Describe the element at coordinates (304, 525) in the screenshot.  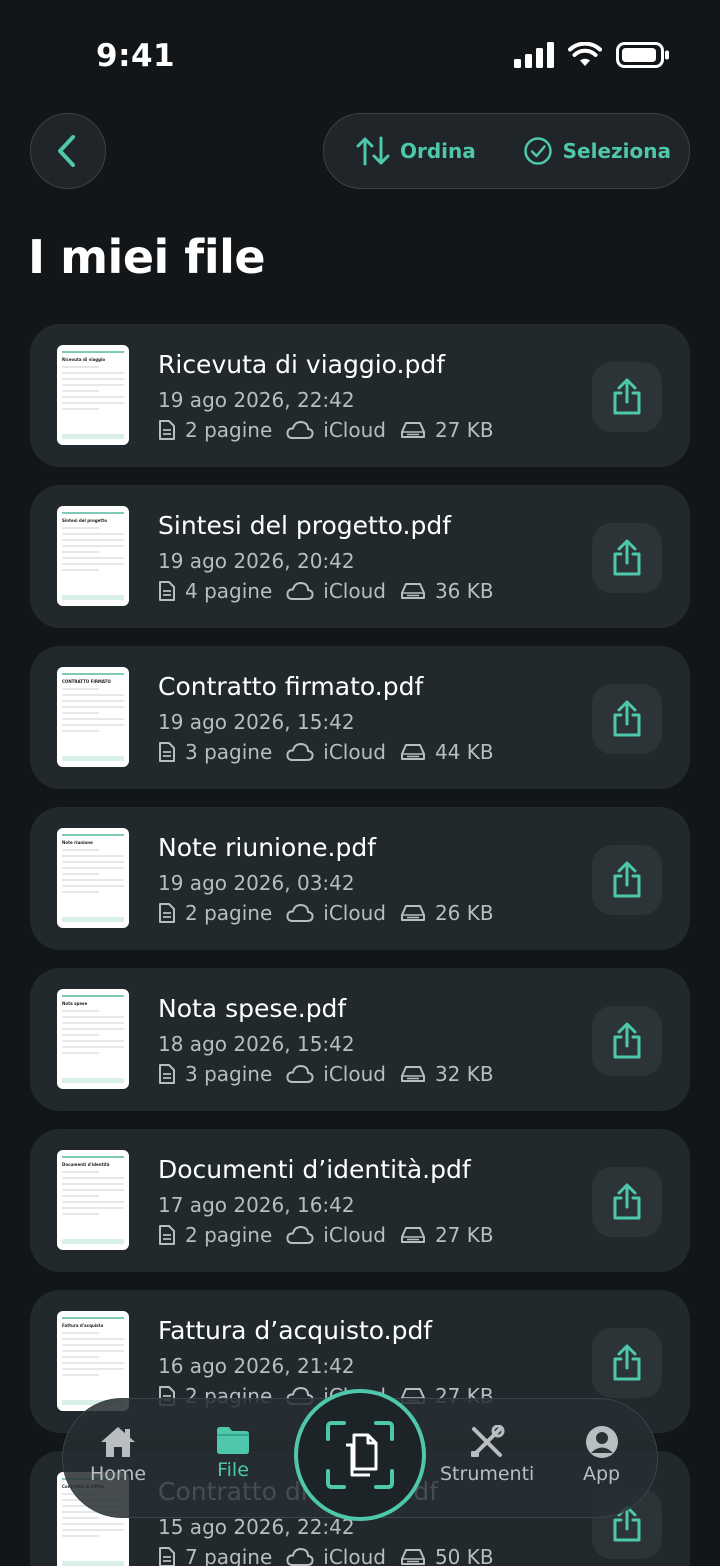
I see `file-name: Sintesi del progetto.pdf` at that location.